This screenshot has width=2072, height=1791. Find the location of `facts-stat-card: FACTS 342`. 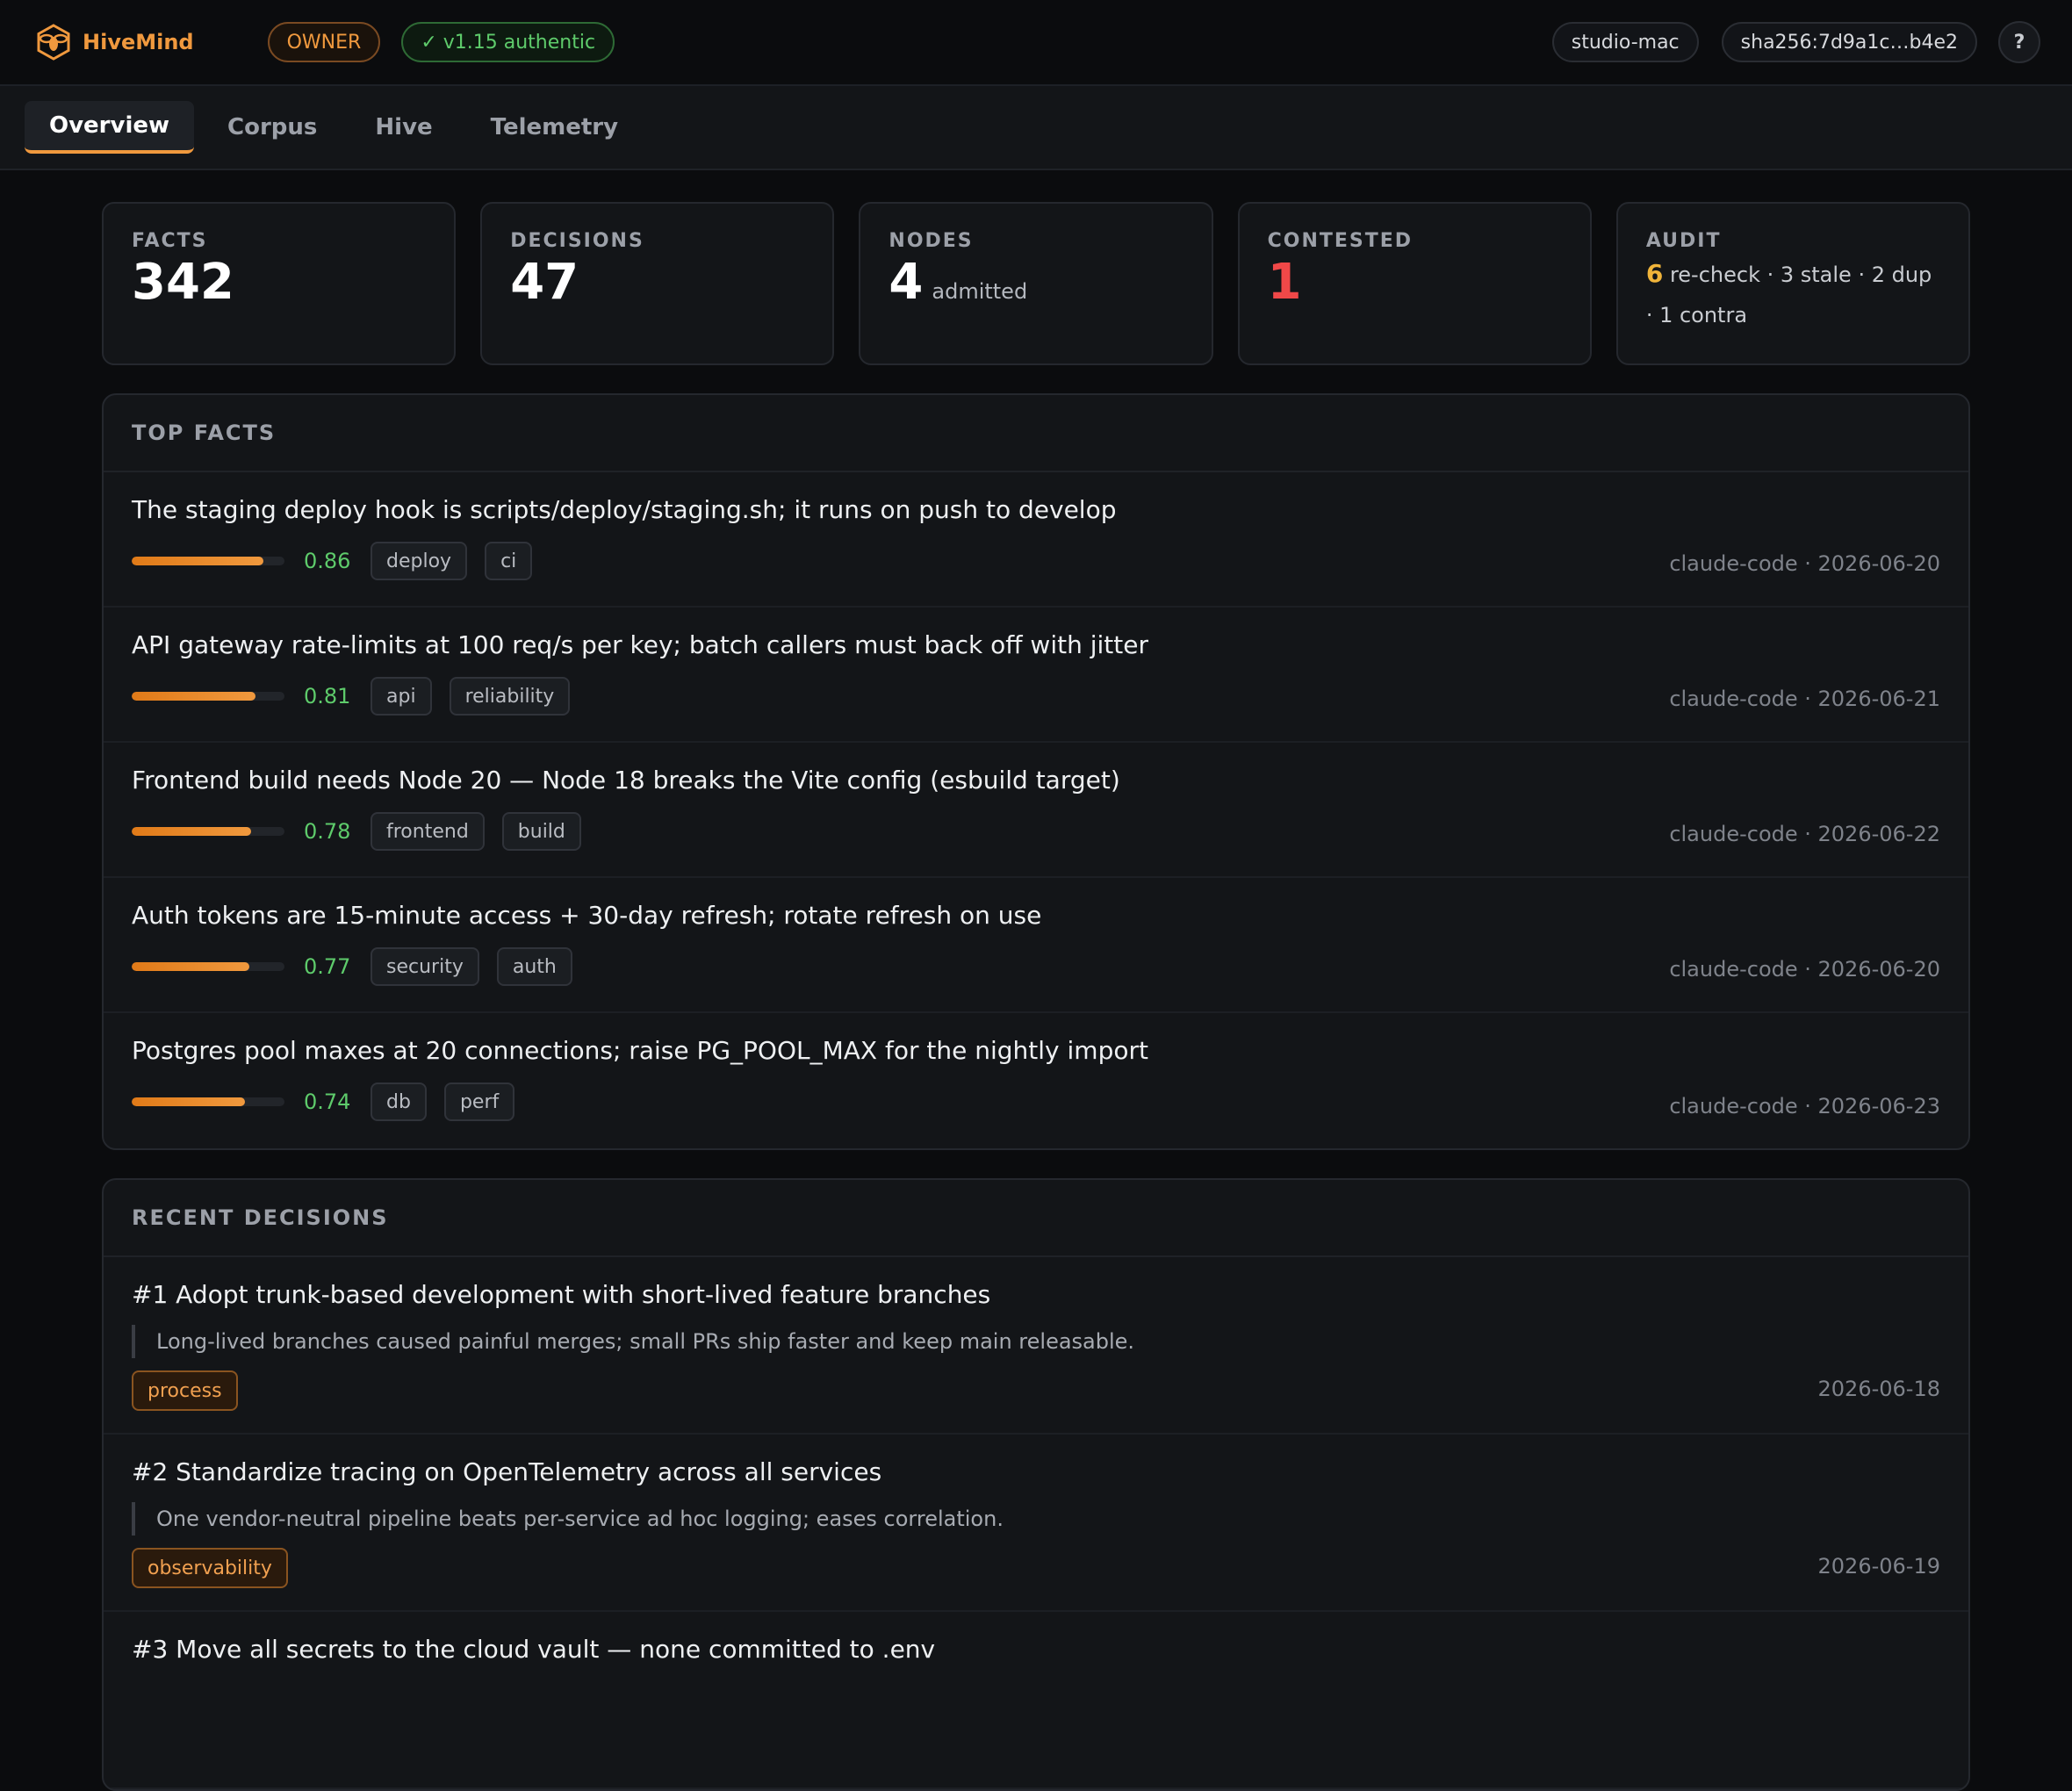

facts-stat-card: FACTS 342 is located at coordinates (279, 283).